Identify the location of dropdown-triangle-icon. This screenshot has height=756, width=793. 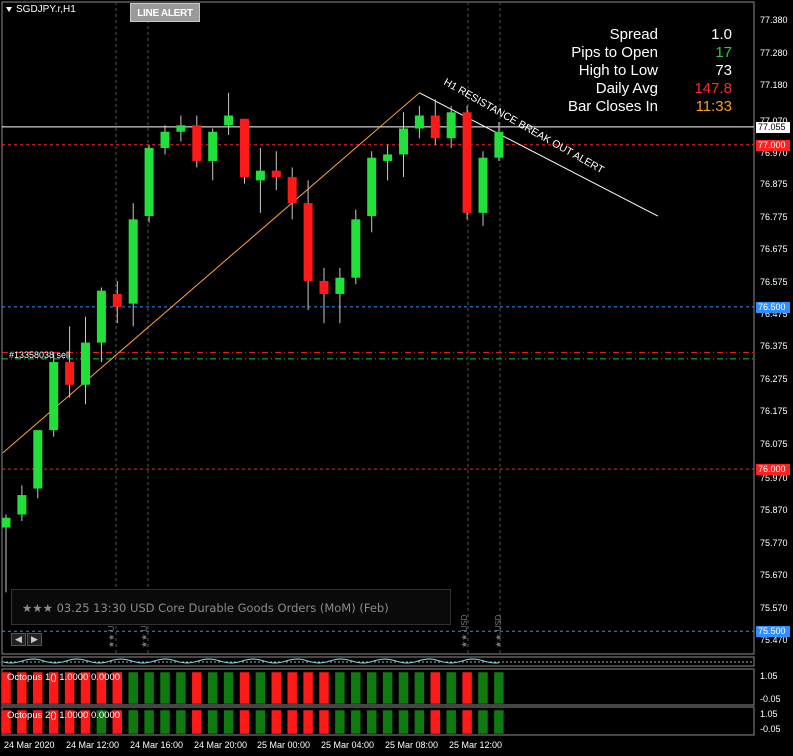
(9, 9).